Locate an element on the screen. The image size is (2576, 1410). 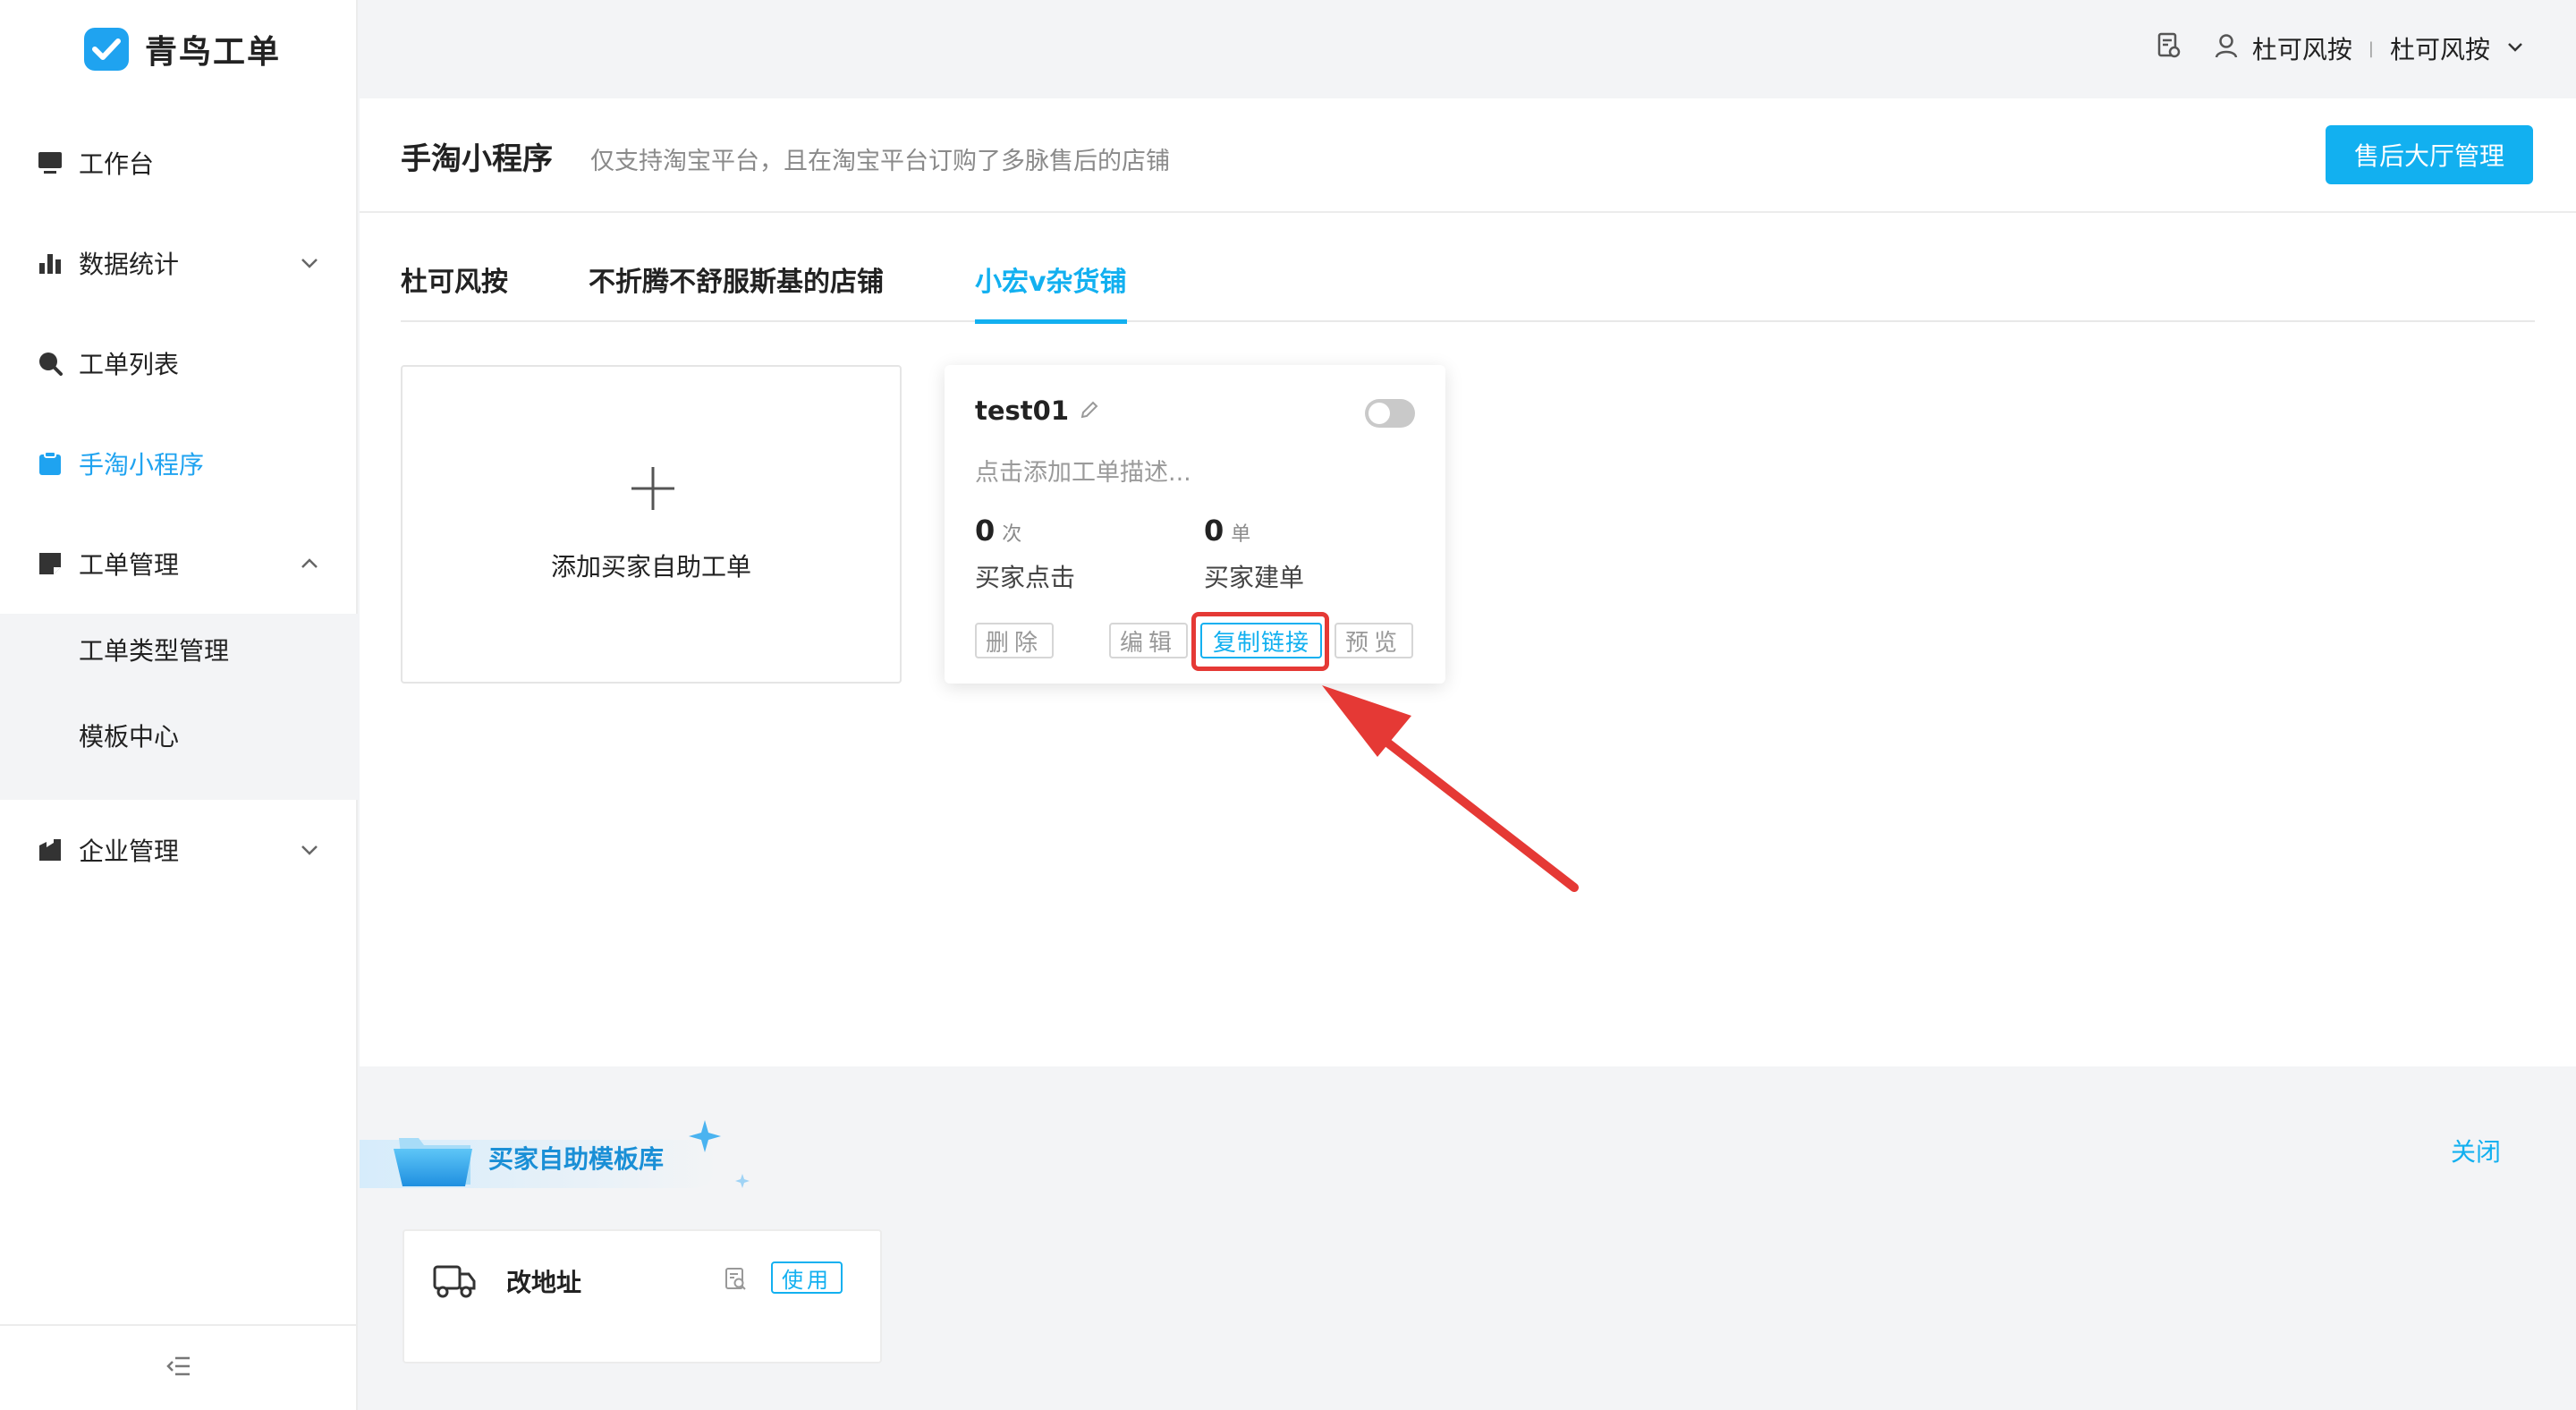
building-icon is located at coordinates (50, 850).